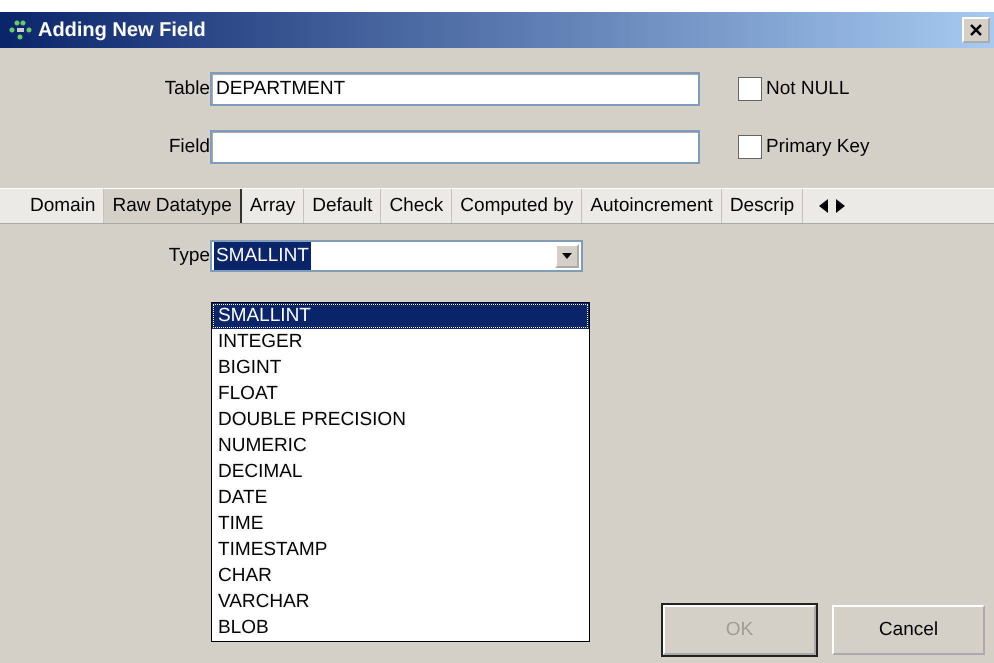 Image resolution: width=994 pixels, height=663 pixels. Describe the element at coordinates (273, 206) in the screenshot. I see `tab: Array` at that location.